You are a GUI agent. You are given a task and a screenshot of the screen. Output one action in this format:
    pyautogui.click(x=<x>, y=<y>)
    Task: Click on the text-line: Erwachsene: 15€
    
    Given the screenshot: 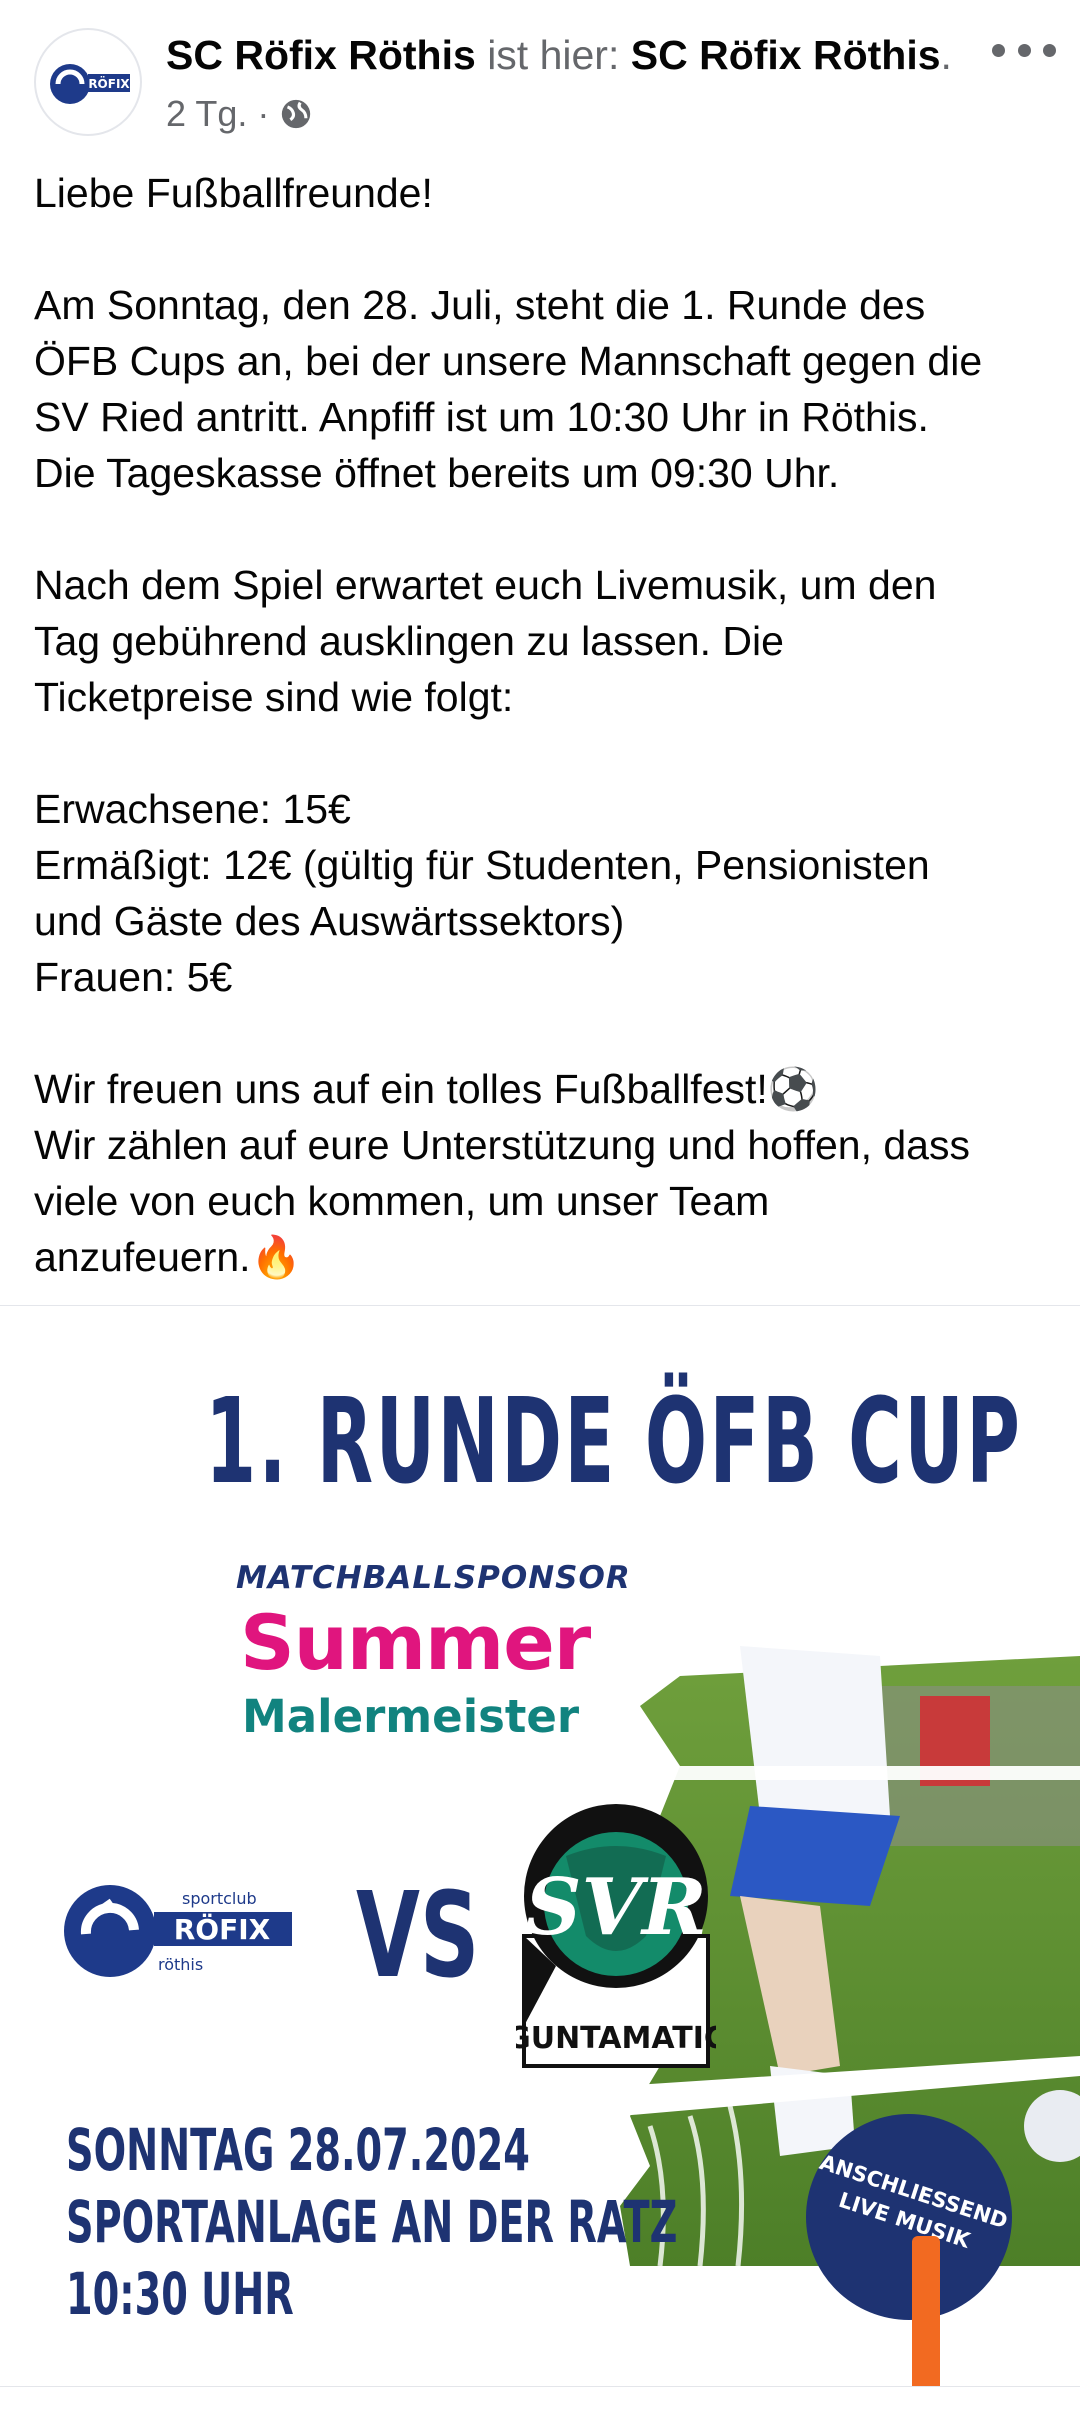 What is the action you would take?
    pyautogui.click(x=192, y=809)
    